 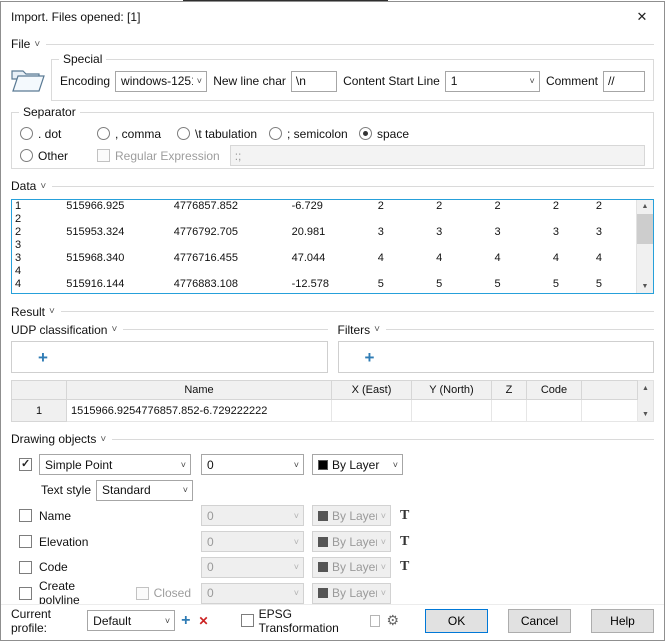 I want to click on result-section-header: Result ˅, so click(x=332, y=311).